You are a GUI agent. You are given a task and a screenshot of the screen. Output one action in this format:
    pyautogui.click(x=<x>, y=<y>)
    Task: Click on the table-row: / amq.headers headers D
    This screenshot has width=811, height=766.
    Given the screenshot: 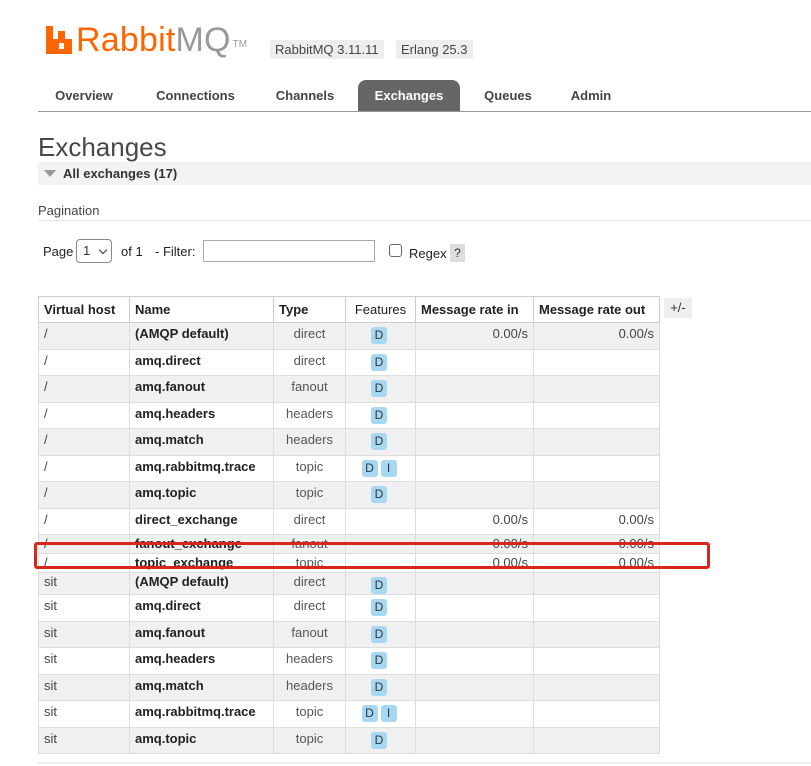 What is the action you would take?
    pyautogui.click(x=349, y=415)
    